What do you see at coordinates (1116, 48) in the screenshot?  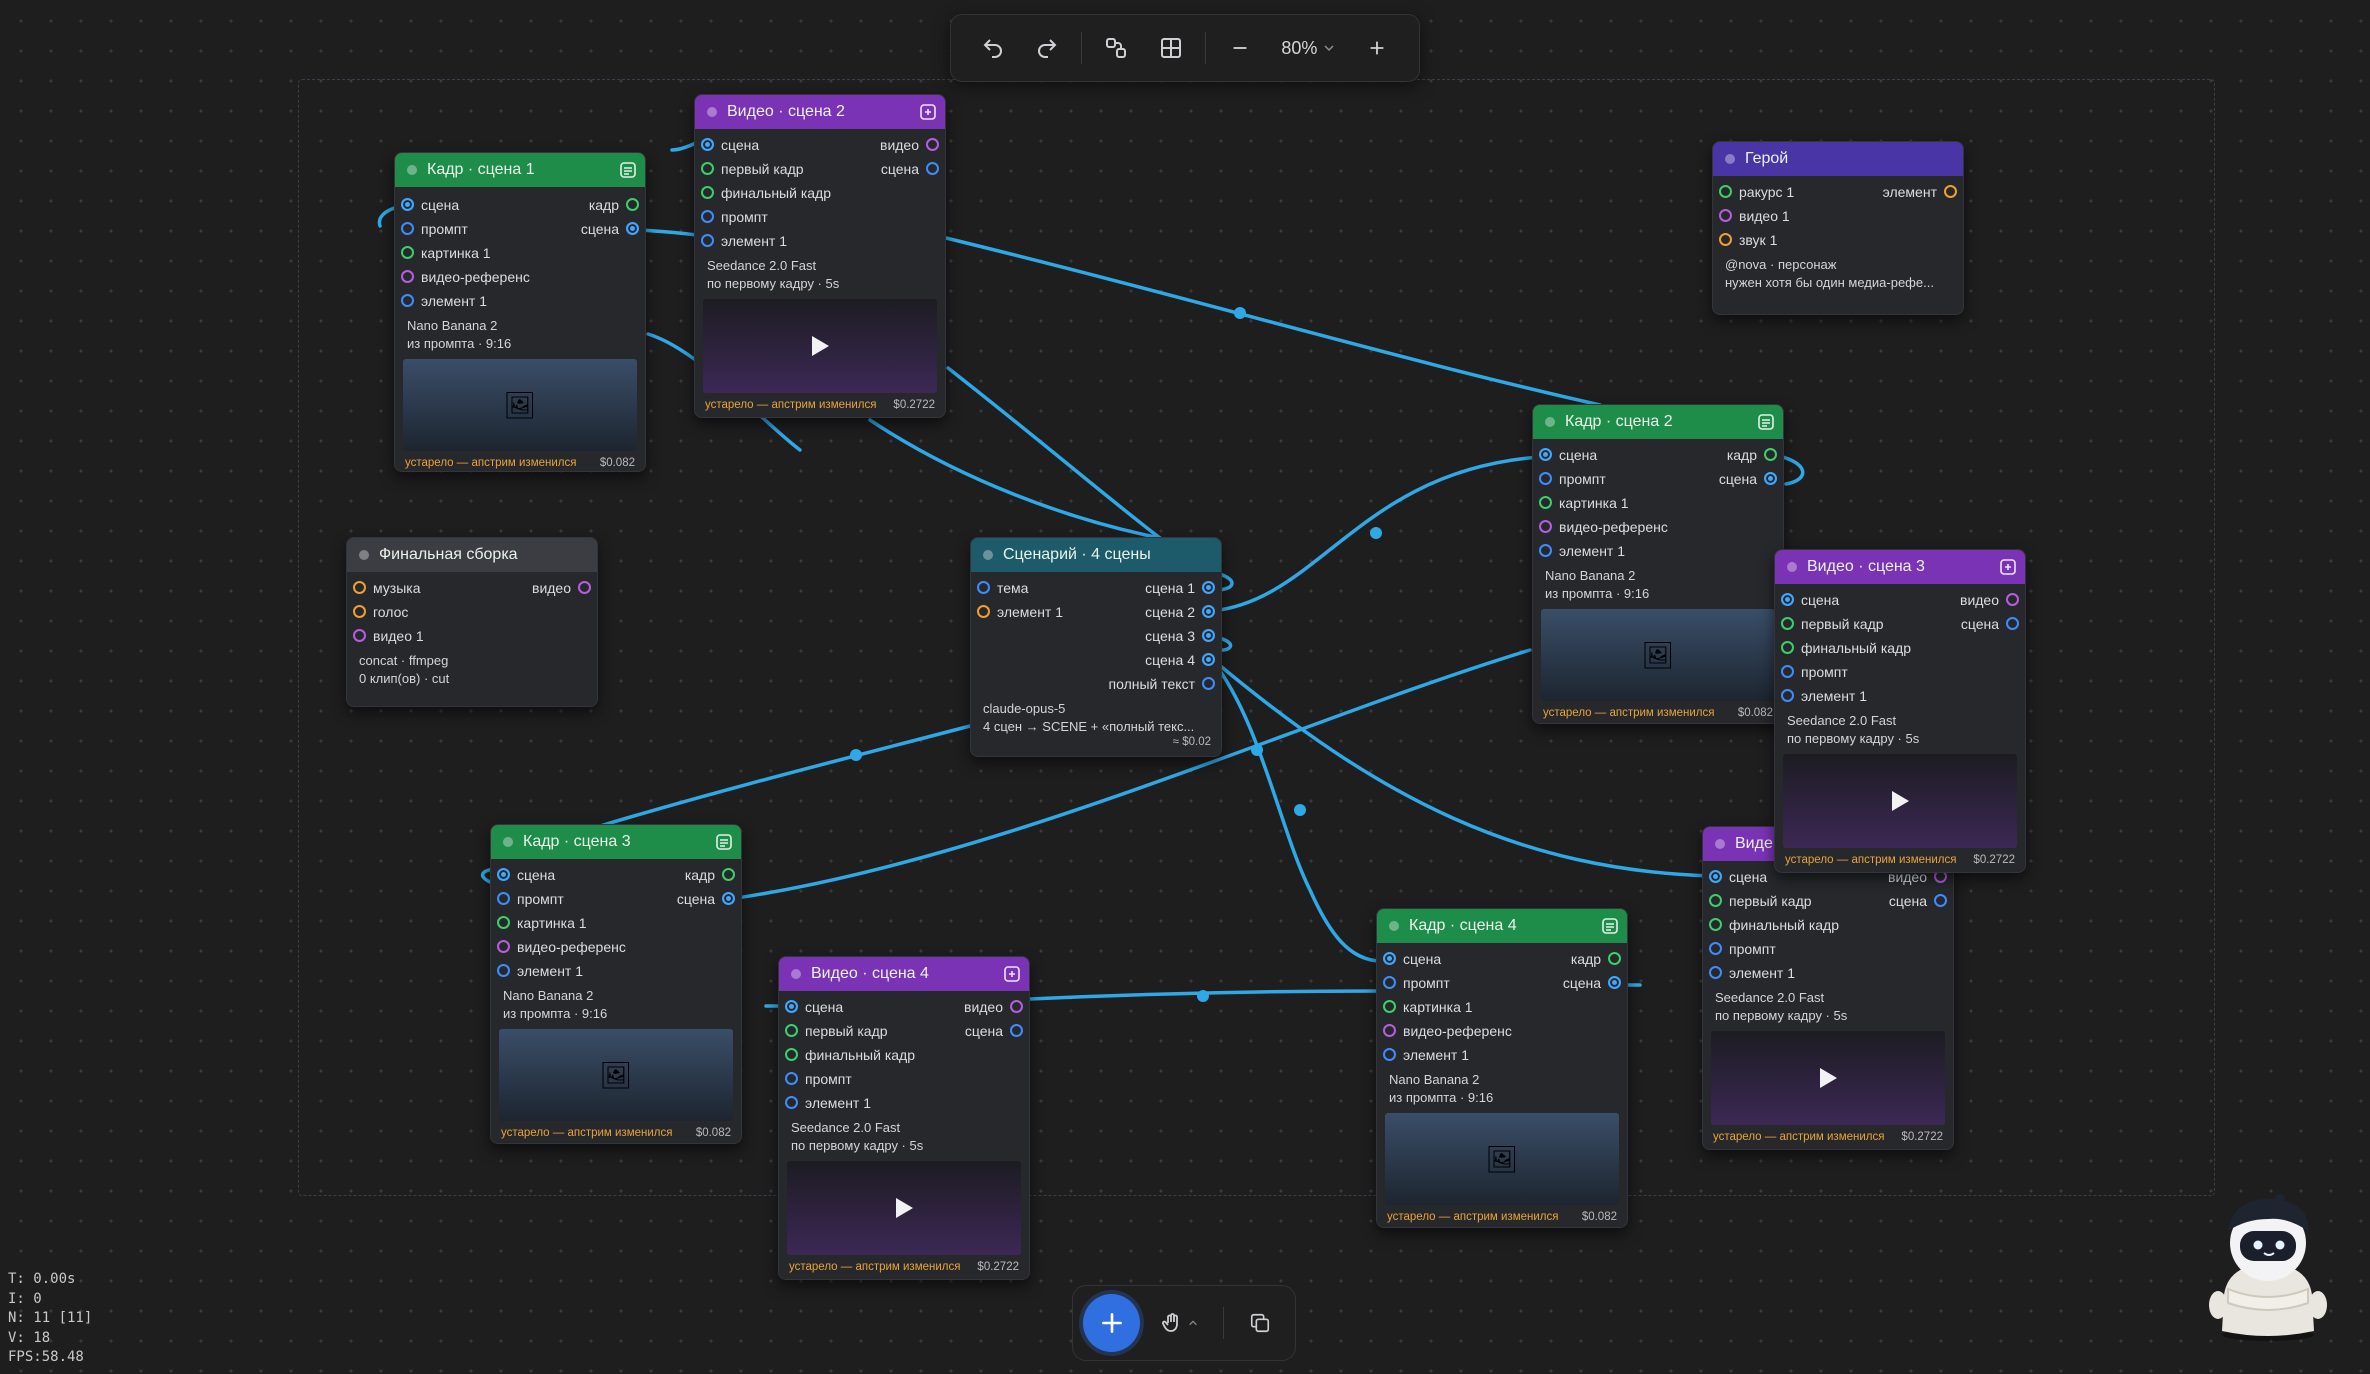 I see `auto-layout-icon` at bounding box center [1116, 48].